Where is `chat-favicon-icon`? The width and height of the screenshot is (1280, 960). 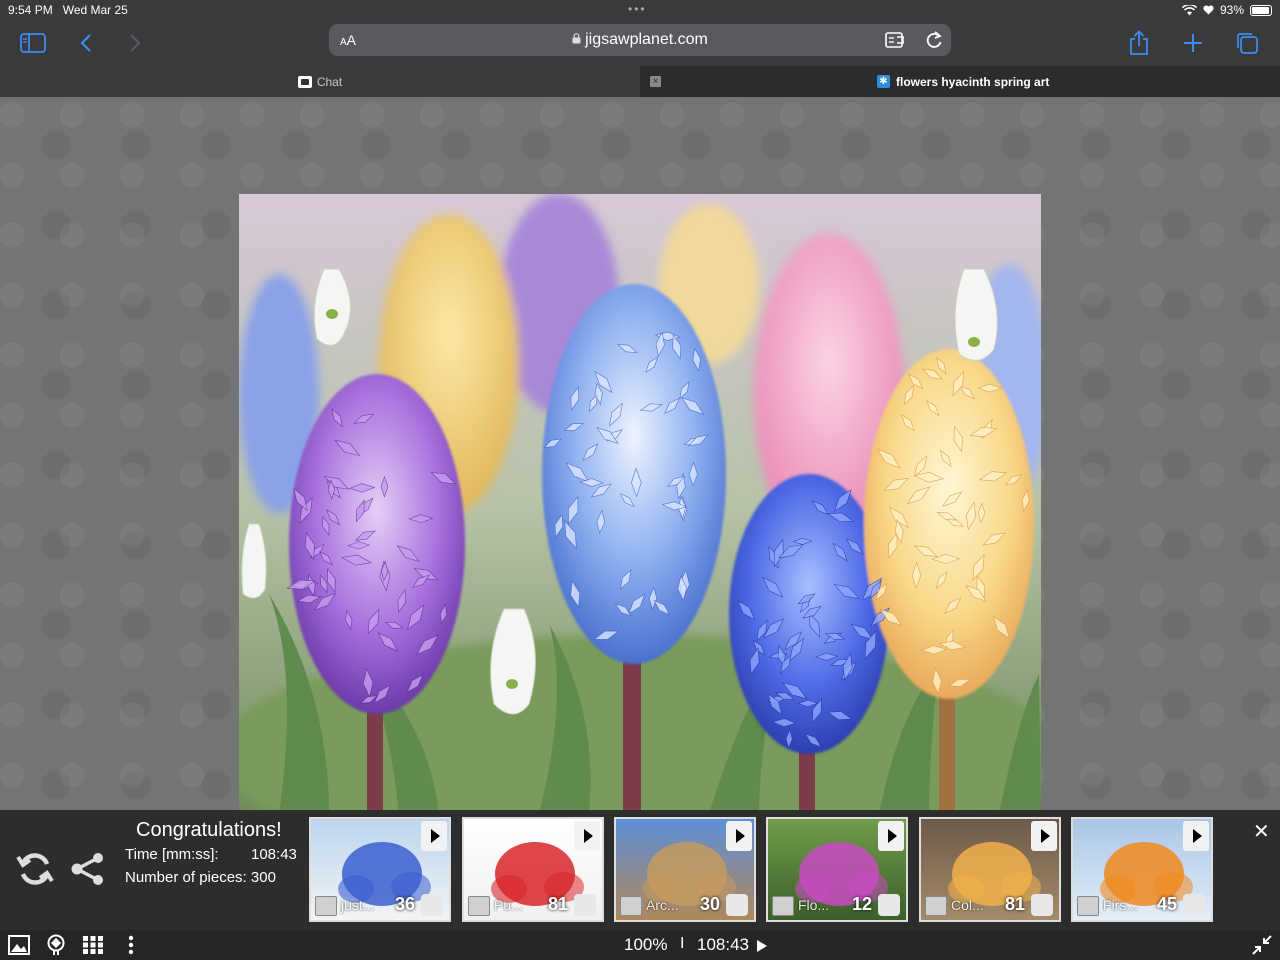 chat-favicon-icon is located at coordinates (304, 81).